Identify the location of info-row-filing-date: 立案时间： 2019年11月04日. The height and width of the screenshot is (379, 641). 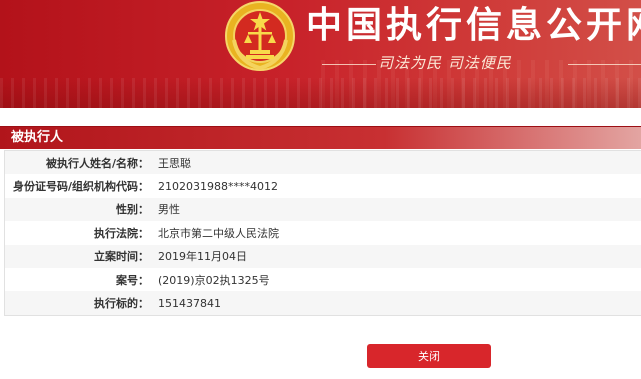
(323, 256).